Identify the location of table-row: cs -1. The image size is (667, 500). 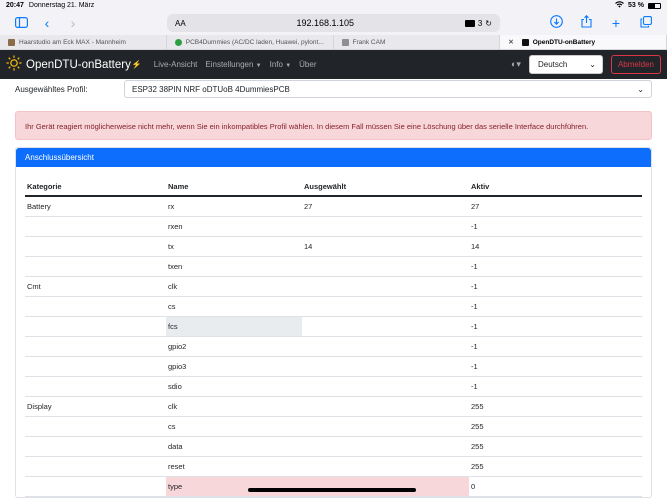
(333, 306).